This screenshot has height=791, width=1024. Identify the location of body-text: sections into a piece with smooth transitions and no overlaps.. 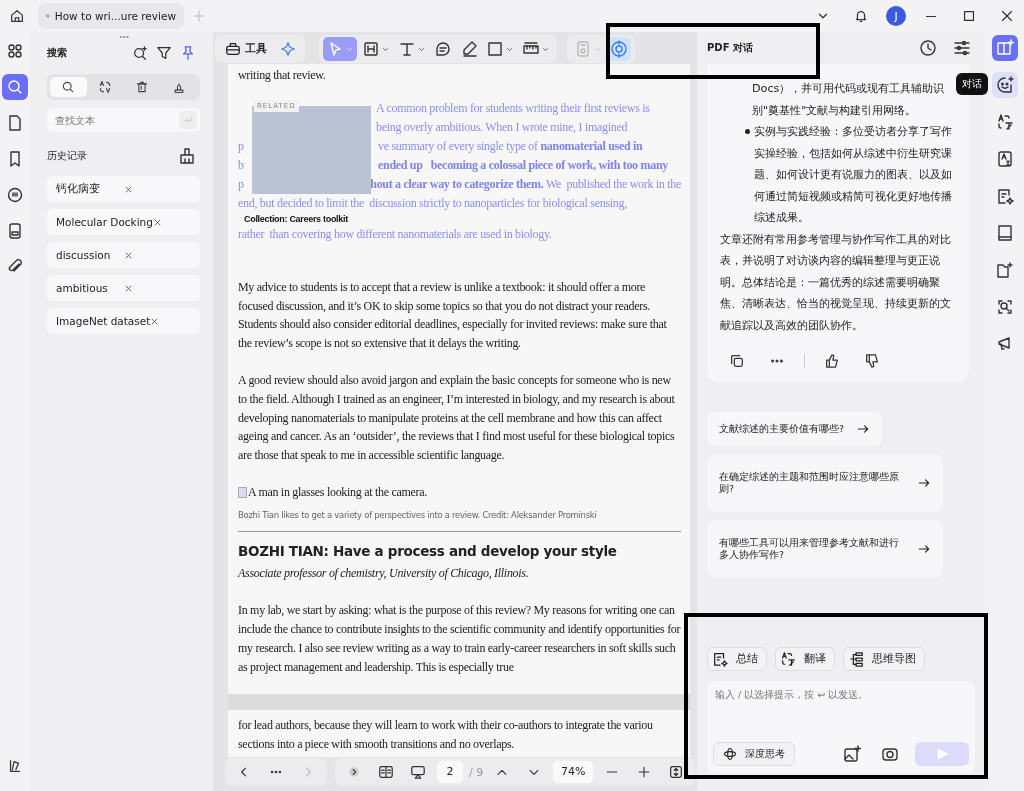
(377, 745).